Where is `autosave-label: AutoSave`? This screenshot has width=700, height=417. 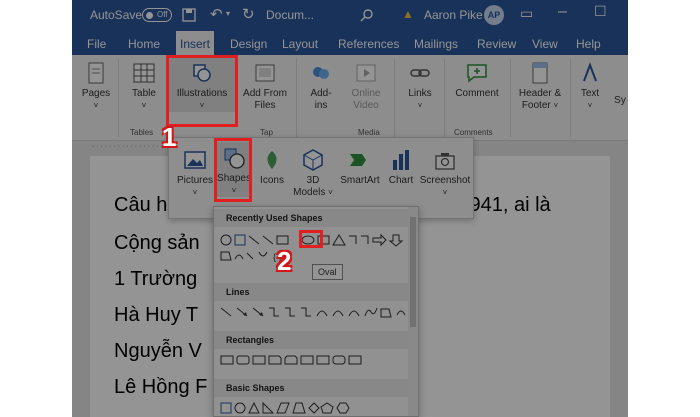 autosave-label: AutoSave is located at coordinates (116, 15).